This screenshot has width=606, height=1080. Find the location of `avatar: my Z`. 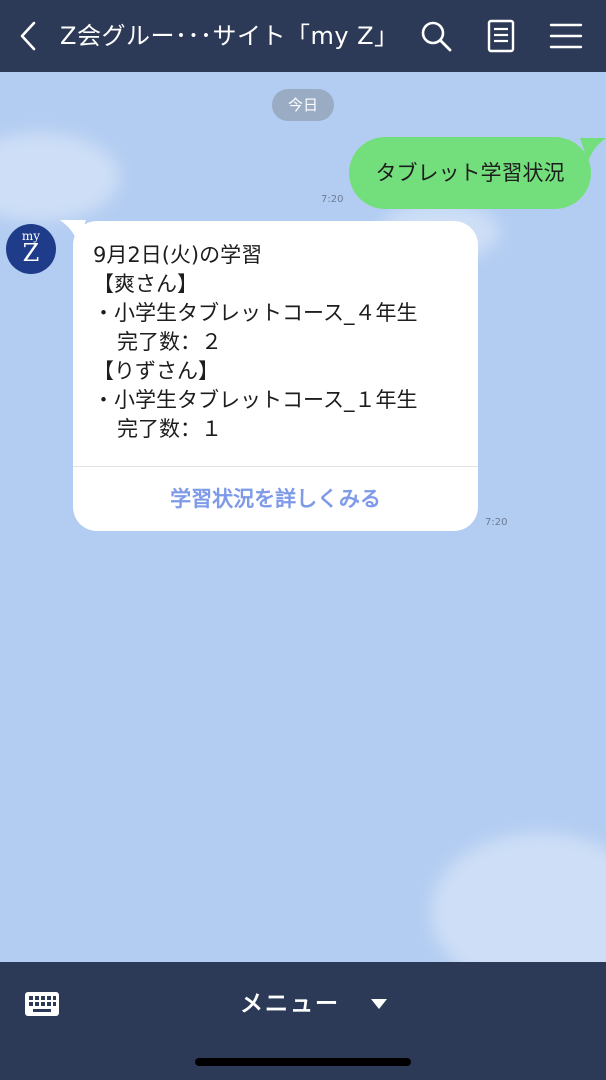

avatar: my Z is located at coordinates (31, 249).